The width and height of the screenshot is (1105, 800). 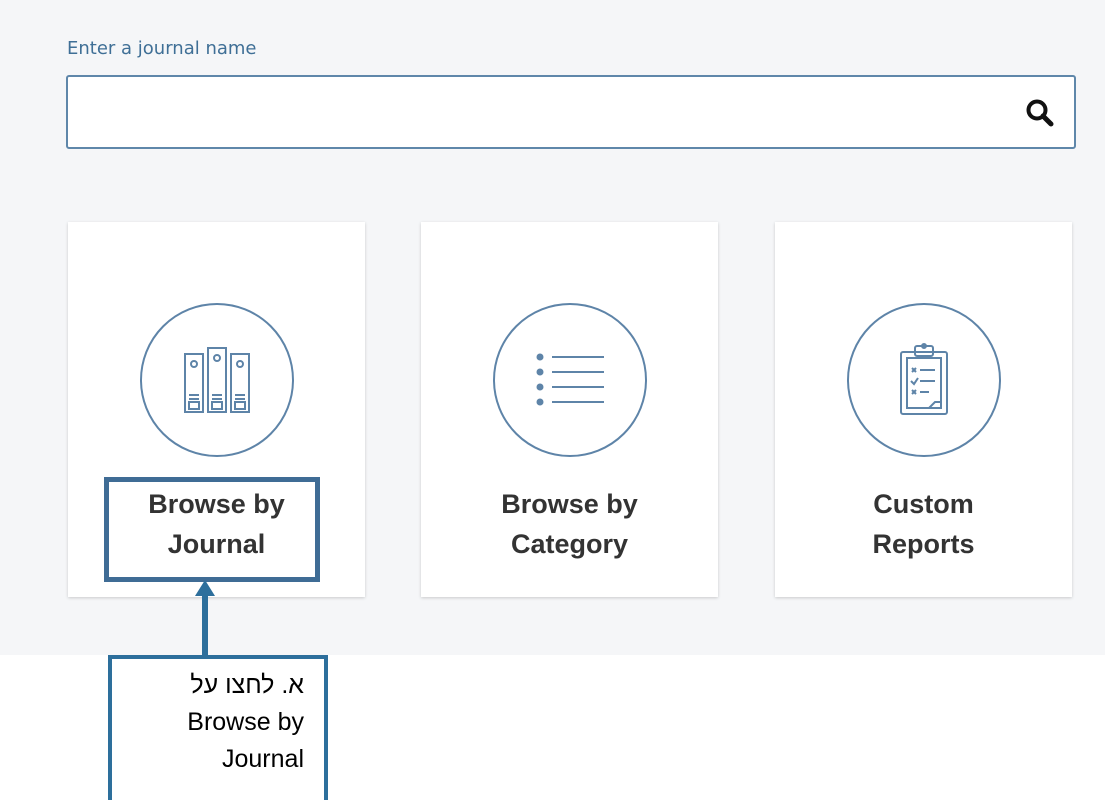 I want to click on journal-search-input, so click(x=542, y=113).